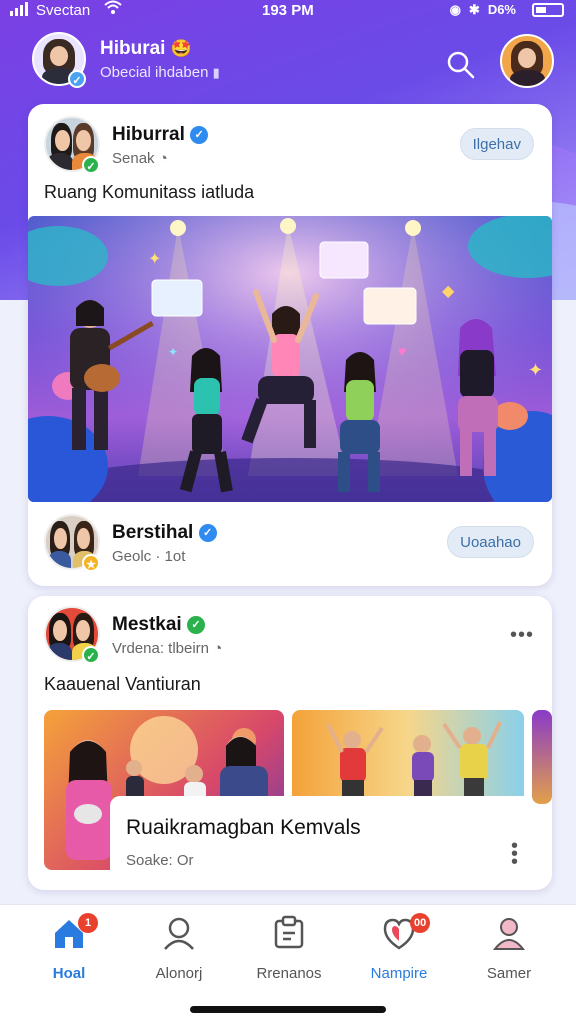 This screenshot has width=576, height=1024. I want to click on author-name: Mestkai ✓, so click(158, 625).